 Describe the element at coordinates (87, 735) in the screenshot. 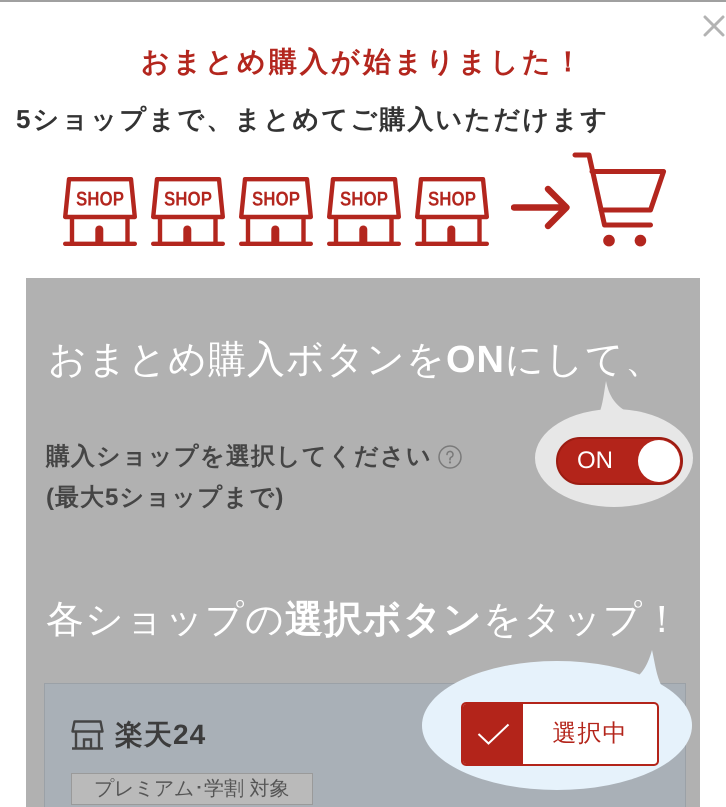

I see `store-icon` at that location.